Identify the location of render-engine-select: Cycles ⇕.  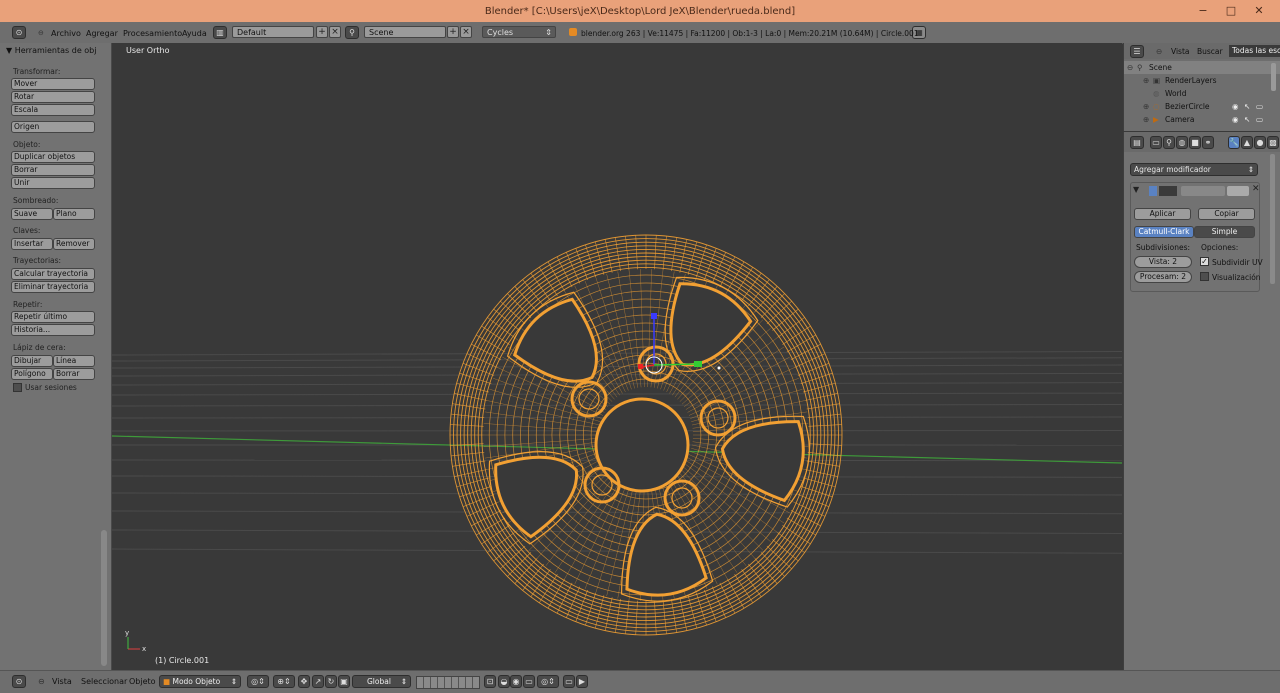
(519, 32).